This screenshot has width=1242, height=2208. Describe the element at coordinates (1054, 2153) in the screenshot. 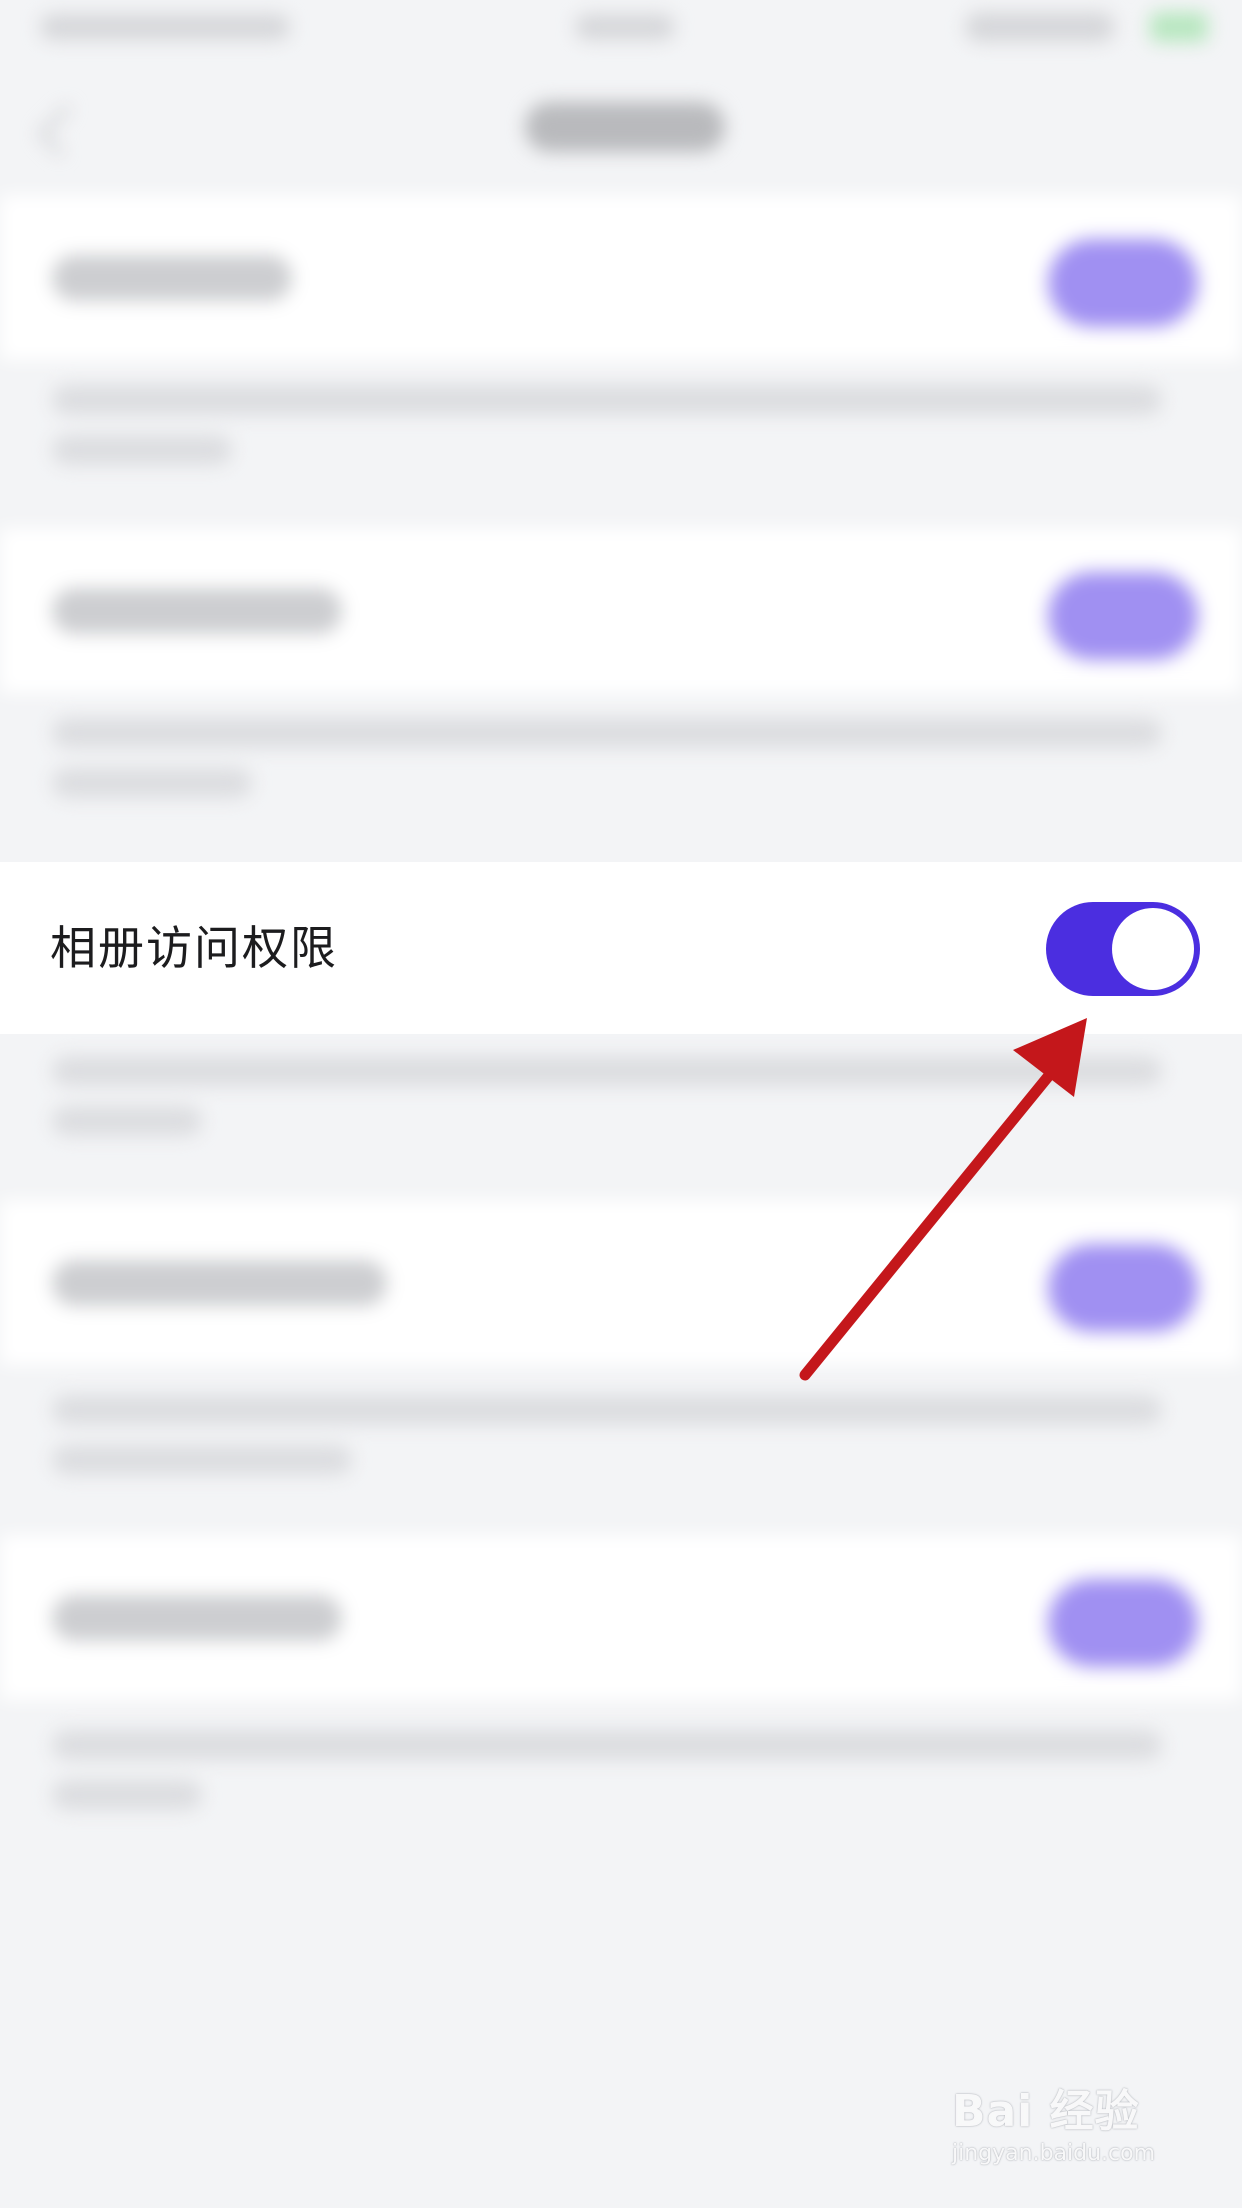

I see `watermark-url: jingyan.baidu.com` at that location.